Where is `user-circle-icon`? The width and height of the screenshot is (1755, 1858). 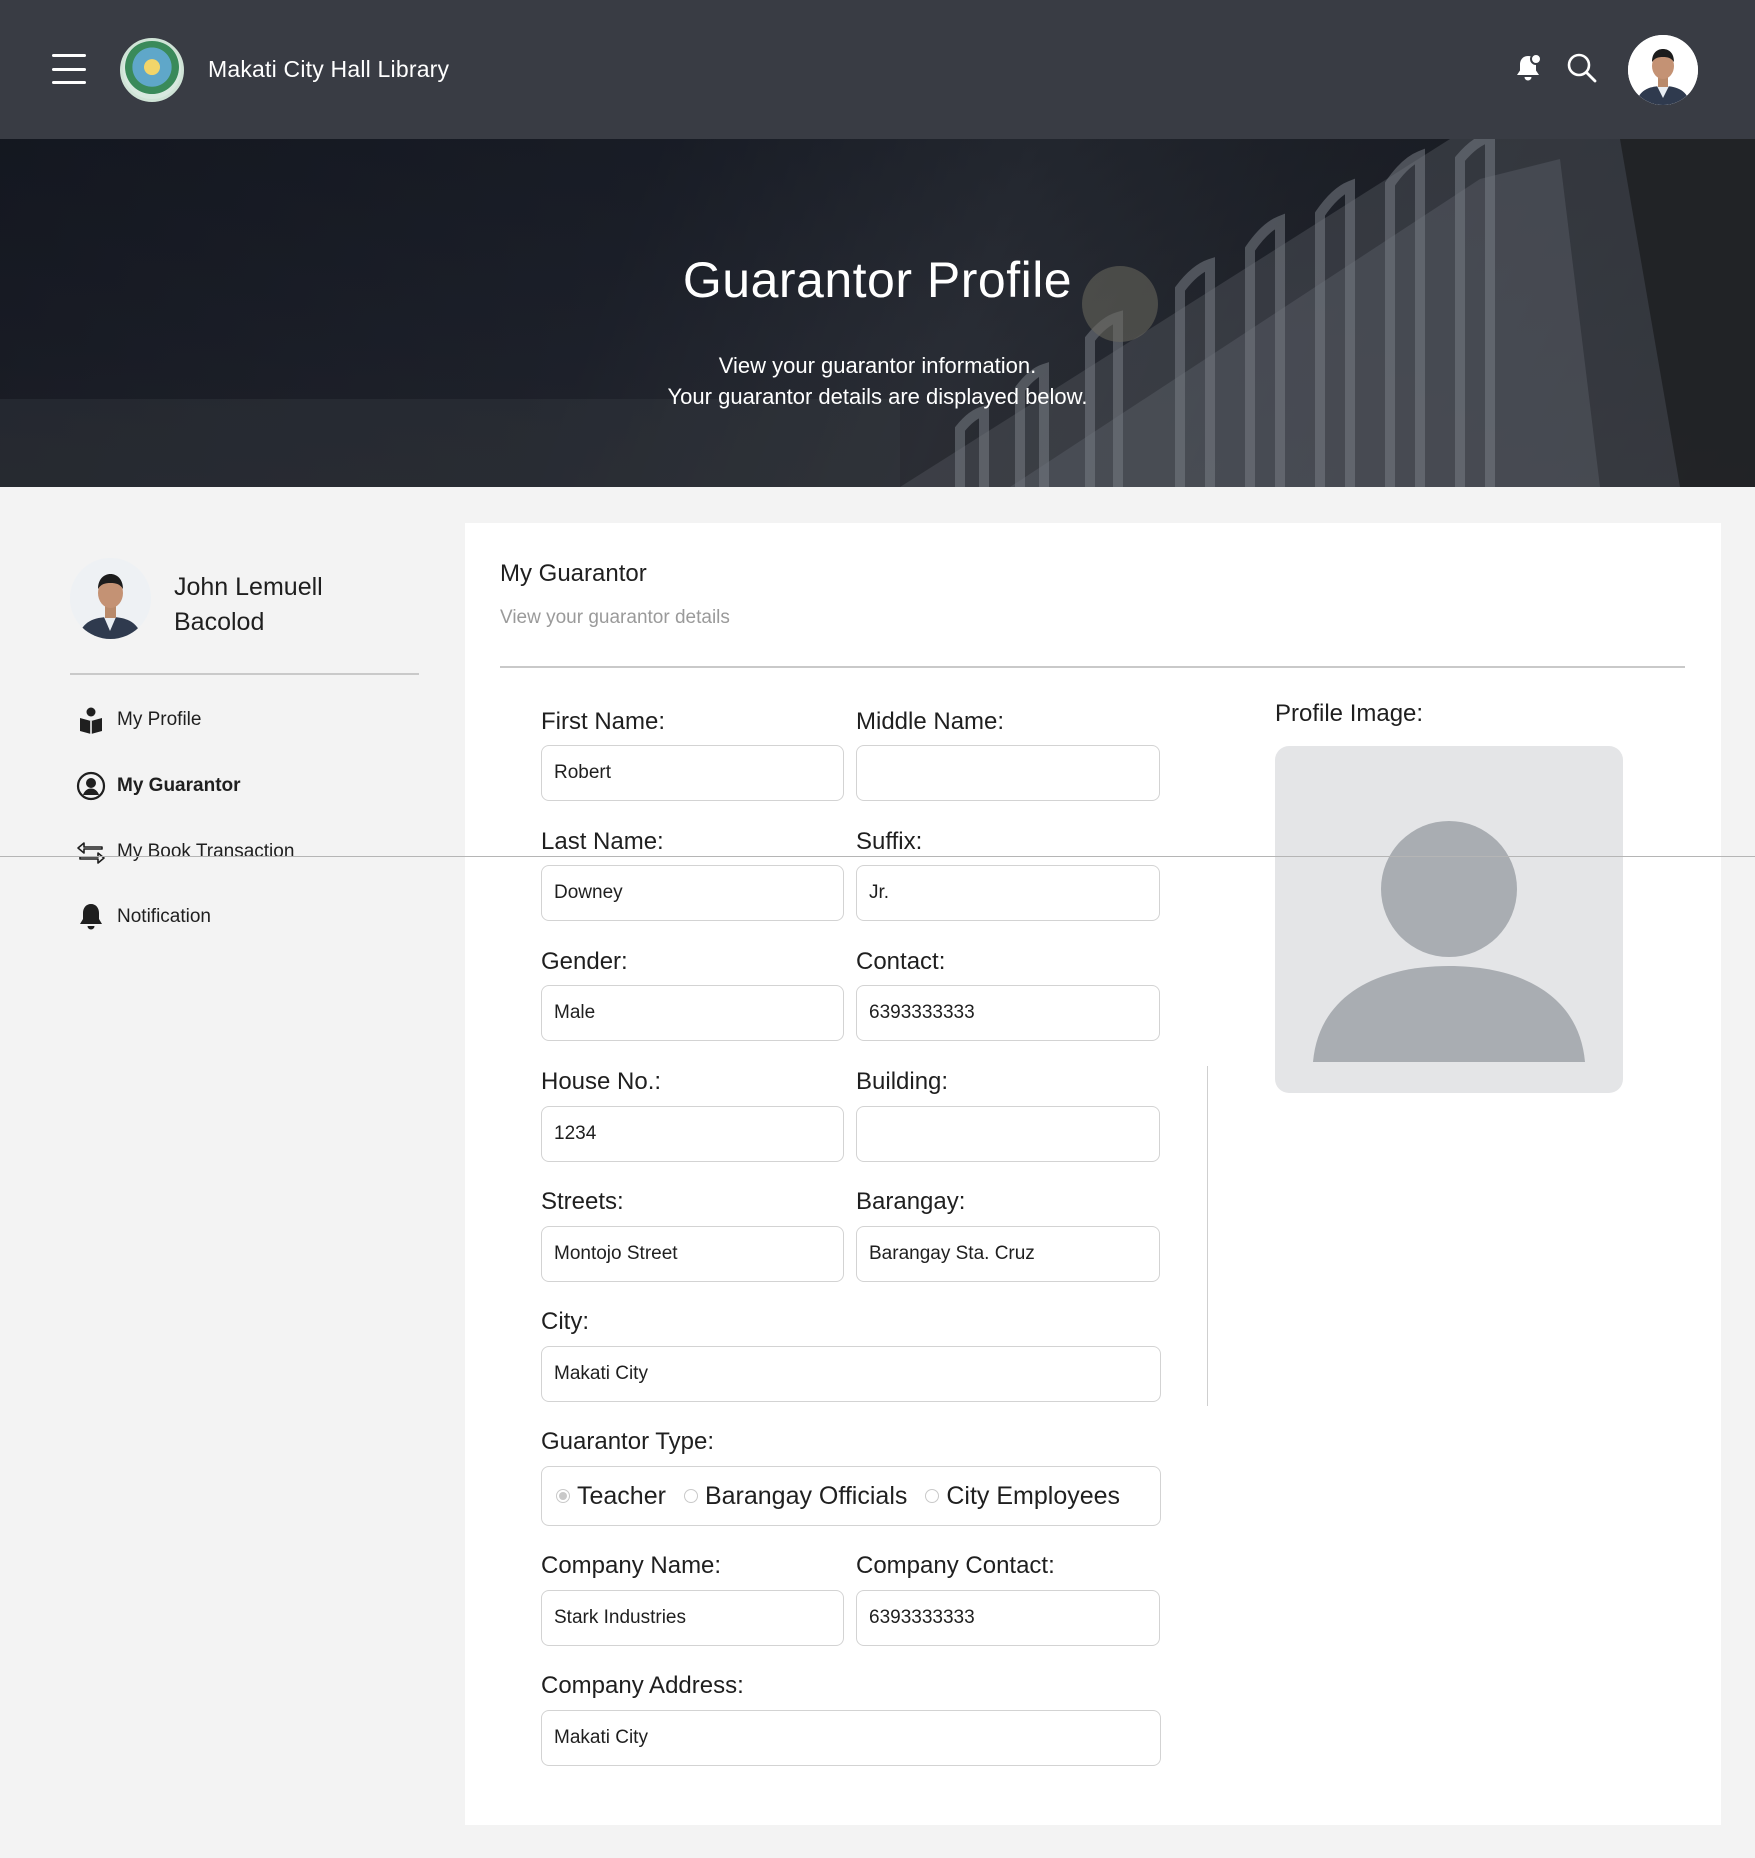
user-circle-icon is located at coordinates (91, 786).